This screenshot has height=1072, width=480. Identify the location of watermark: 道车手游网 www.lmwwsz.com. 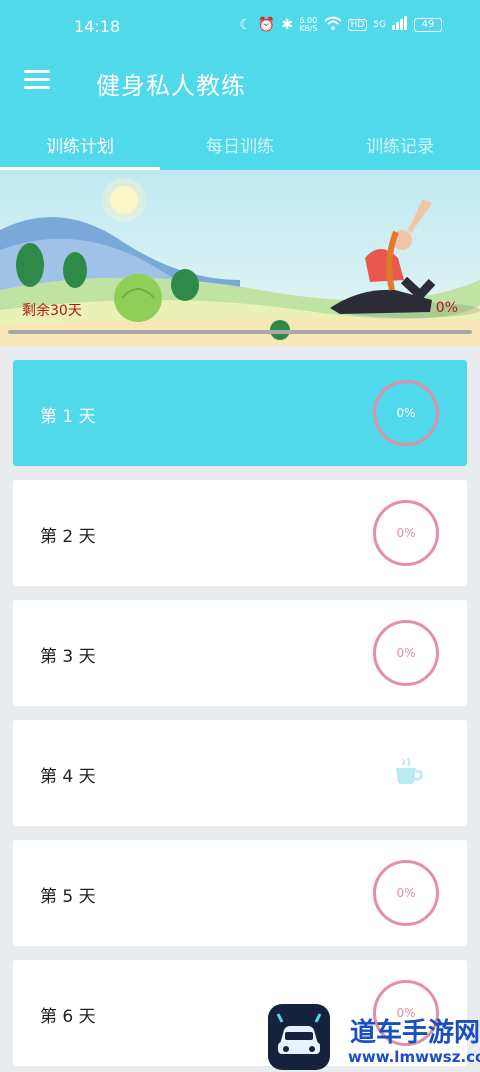
(374, 1038).